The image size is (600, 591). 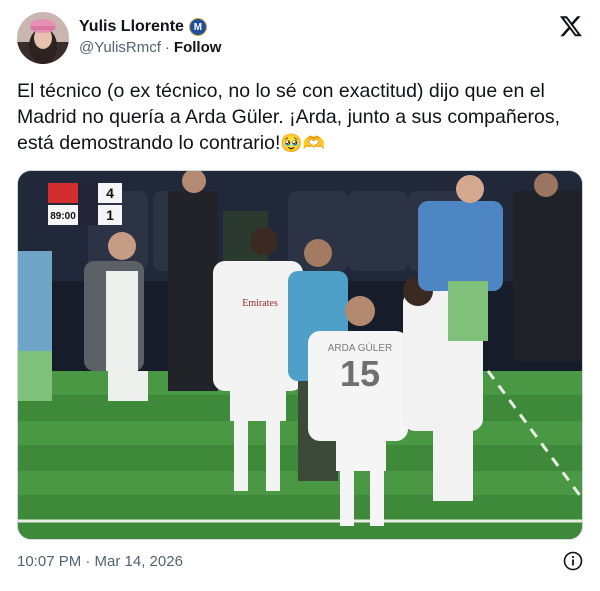 What do you see at coordinates (291, 143) in the screenshot?
I see `emoji-pleading: 🥹` at bounding box center [291, 143].